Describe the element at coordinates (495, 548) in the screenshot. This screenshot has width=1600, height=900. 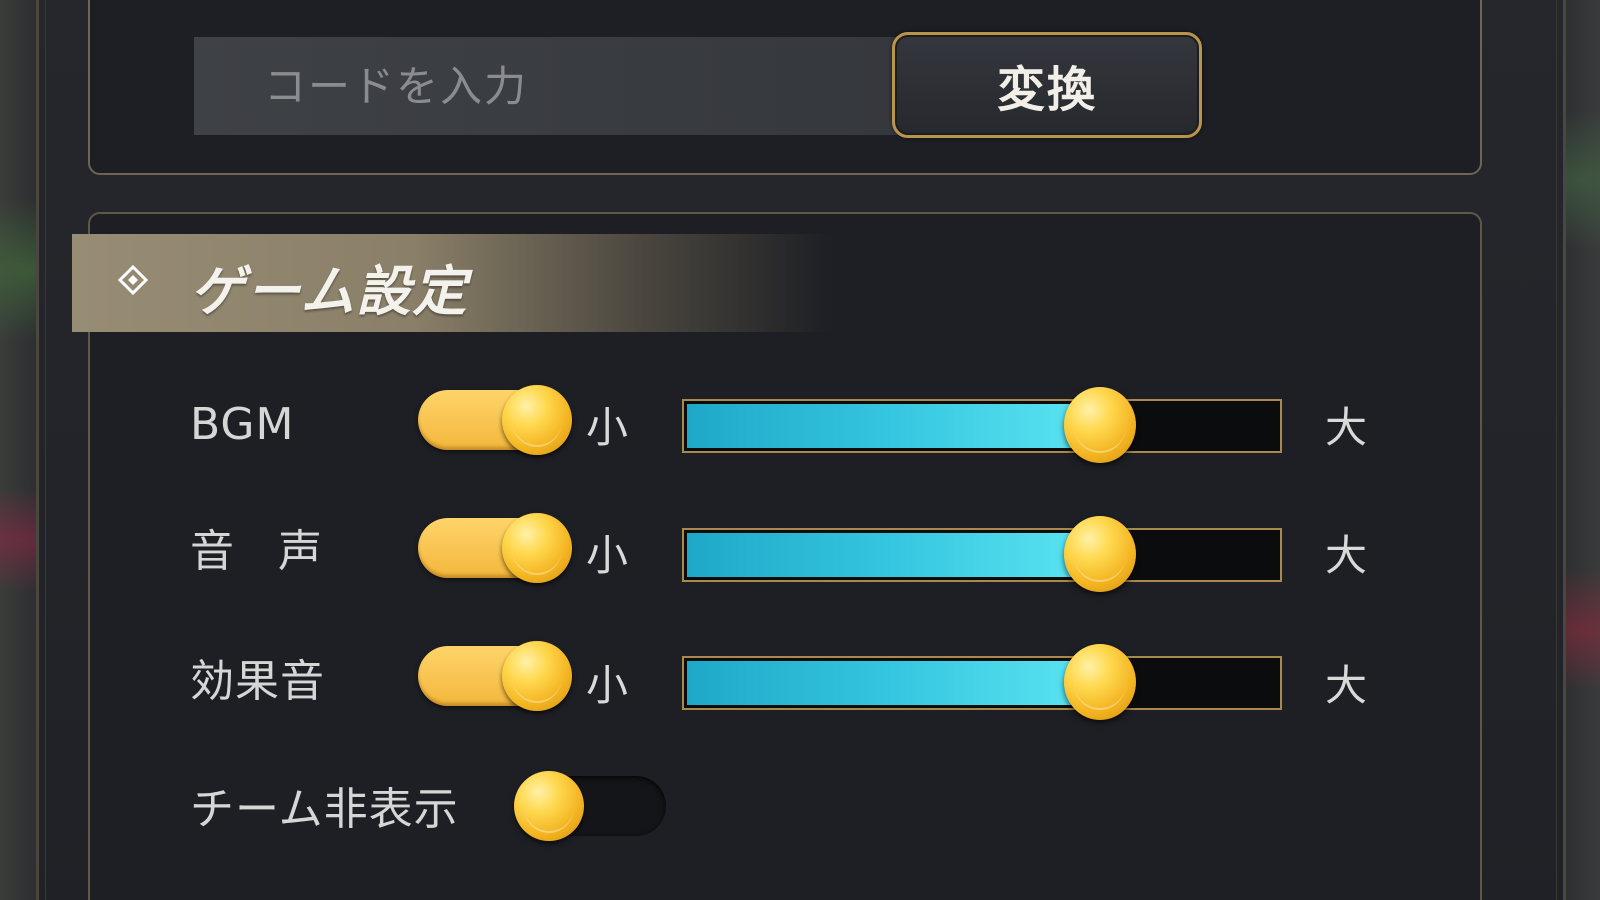
I see `voice-toggle` at that location.